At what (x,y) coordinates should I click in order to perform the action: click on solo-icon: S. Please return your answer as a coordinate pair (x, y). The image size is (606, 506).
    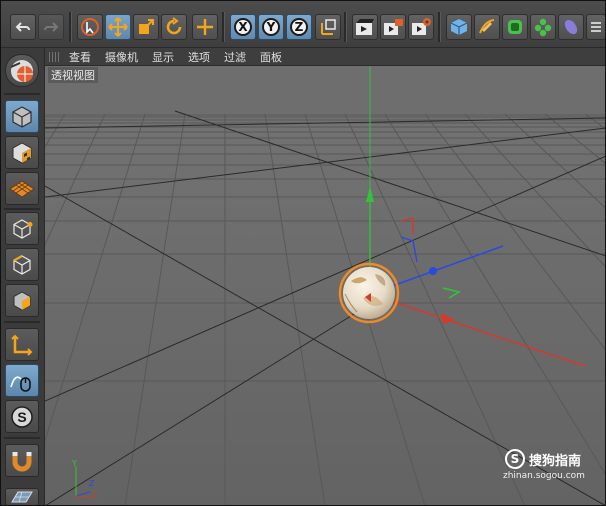
    Looking at the image, I should click on (22, 416).